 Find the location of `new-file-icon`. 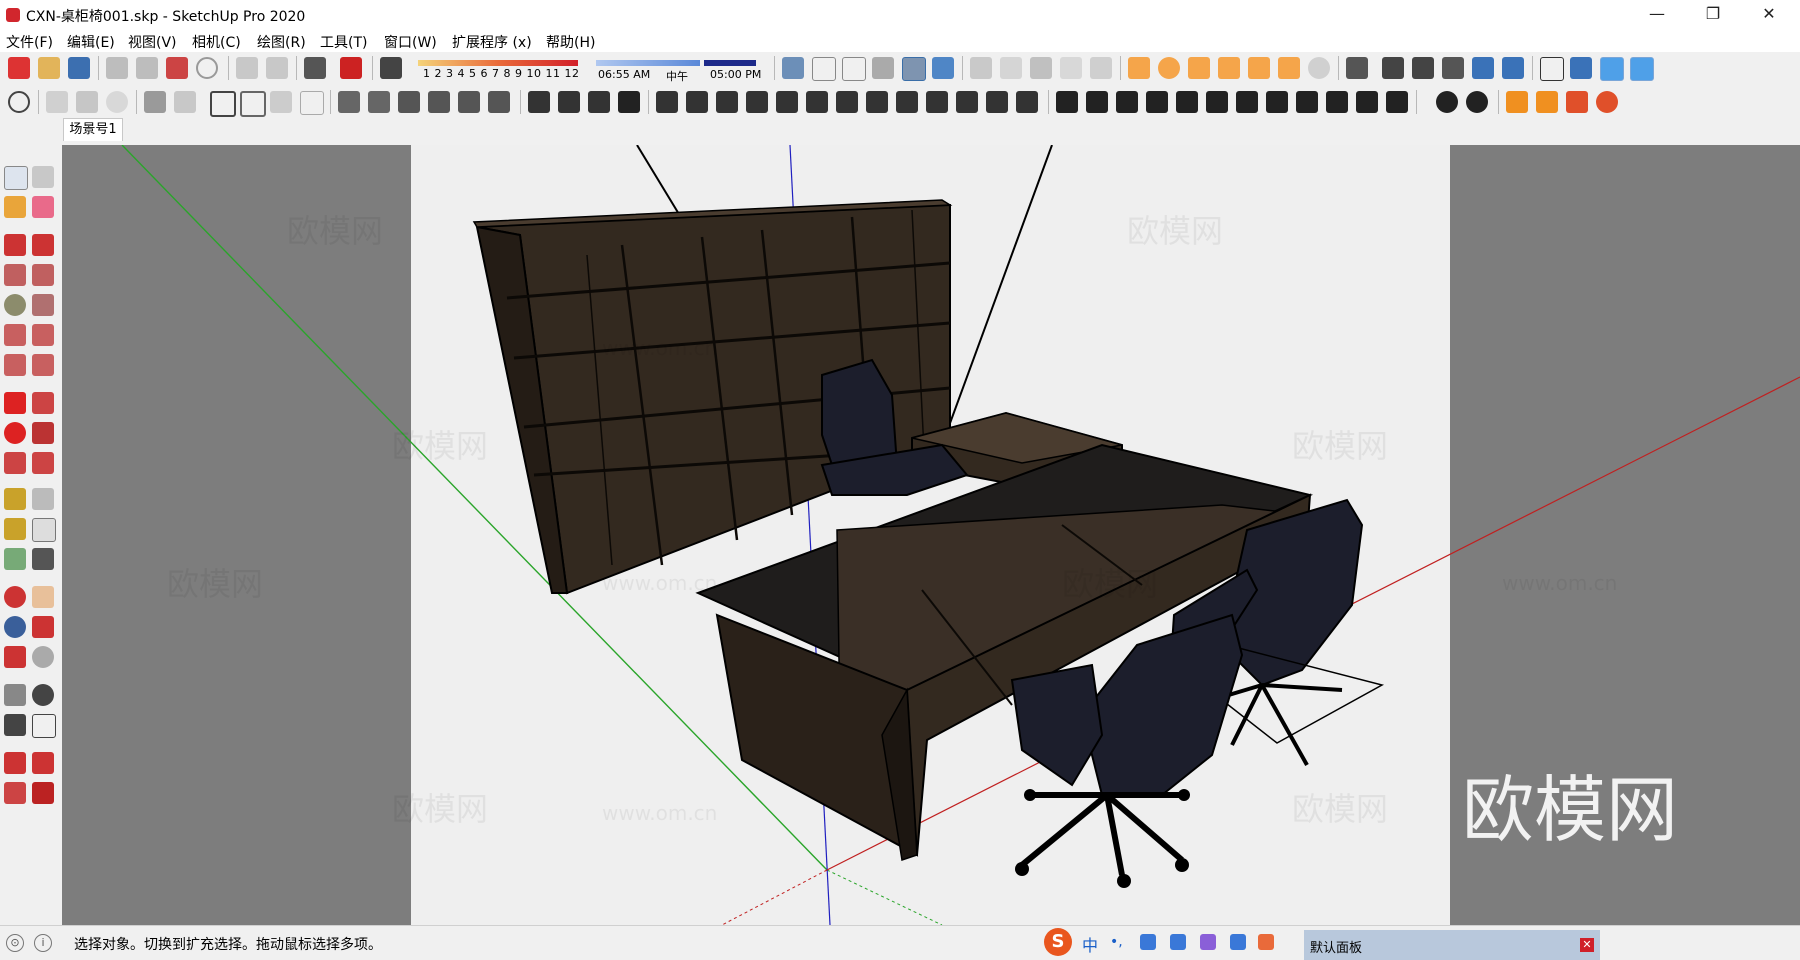

new-file-icon is located at coordinates (19, 68).